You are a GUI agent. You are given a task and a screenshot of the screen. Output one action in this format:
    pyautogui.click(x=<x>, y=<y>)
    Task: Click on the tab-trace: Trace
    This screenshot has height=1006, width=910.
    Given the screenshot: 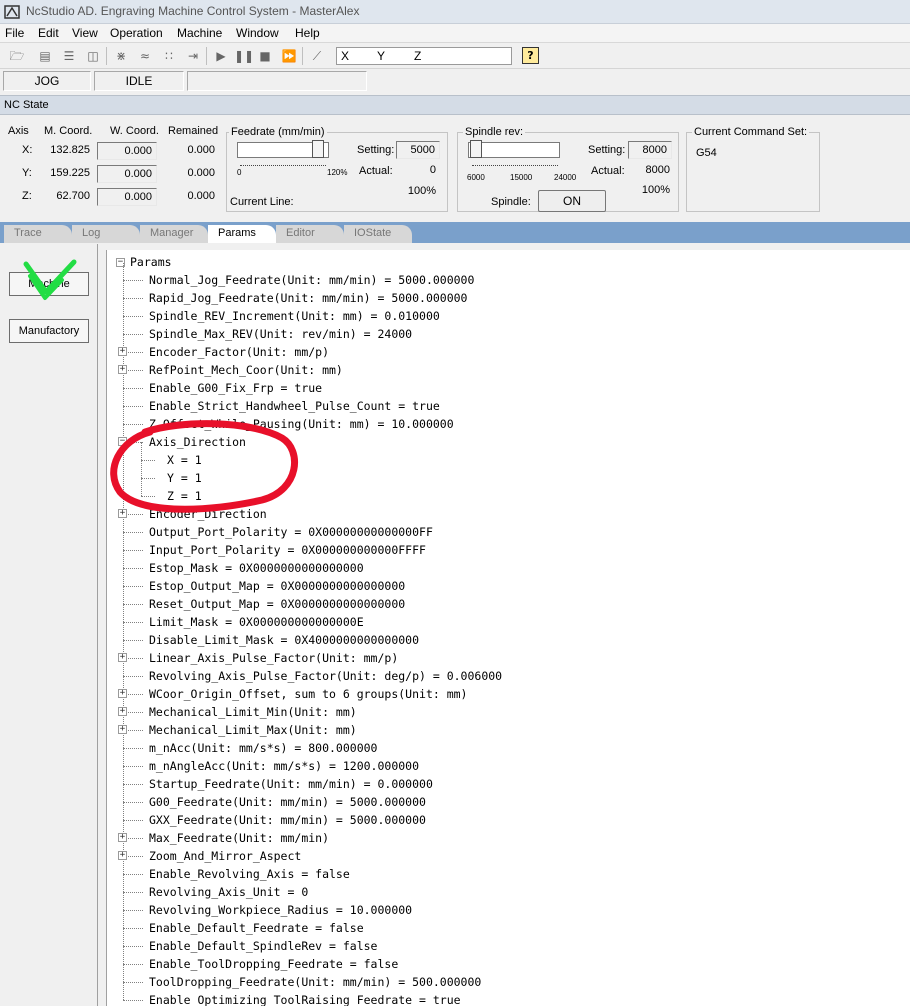 What is the action you would take?
    pyautogui.click(x=38, y=234)
    